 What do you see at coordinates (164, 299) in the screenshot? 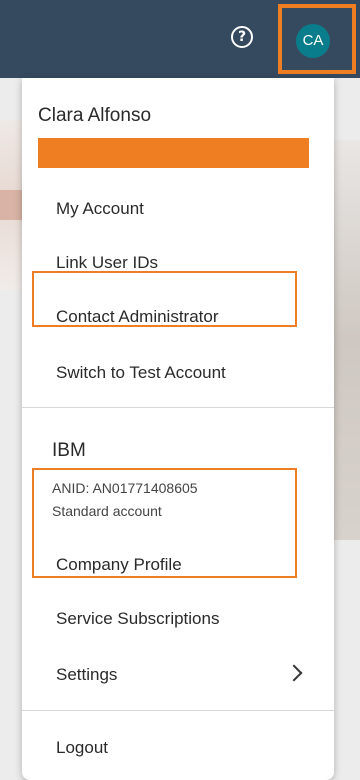
I see `highlight-box-contact-administrator` at bounding box center [164, 299].